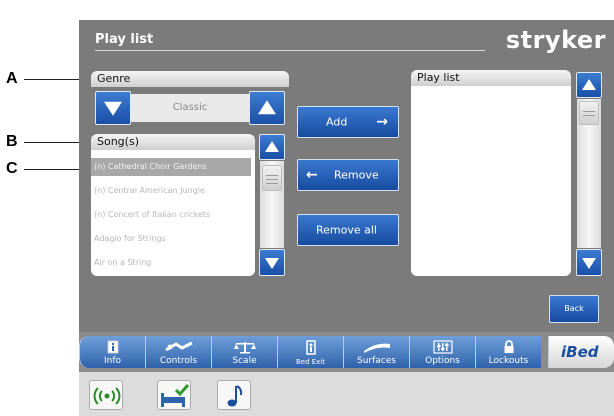 The width and height of the screenshot is (614, 416). I want to click on music-note-icon, so click(235, 396).